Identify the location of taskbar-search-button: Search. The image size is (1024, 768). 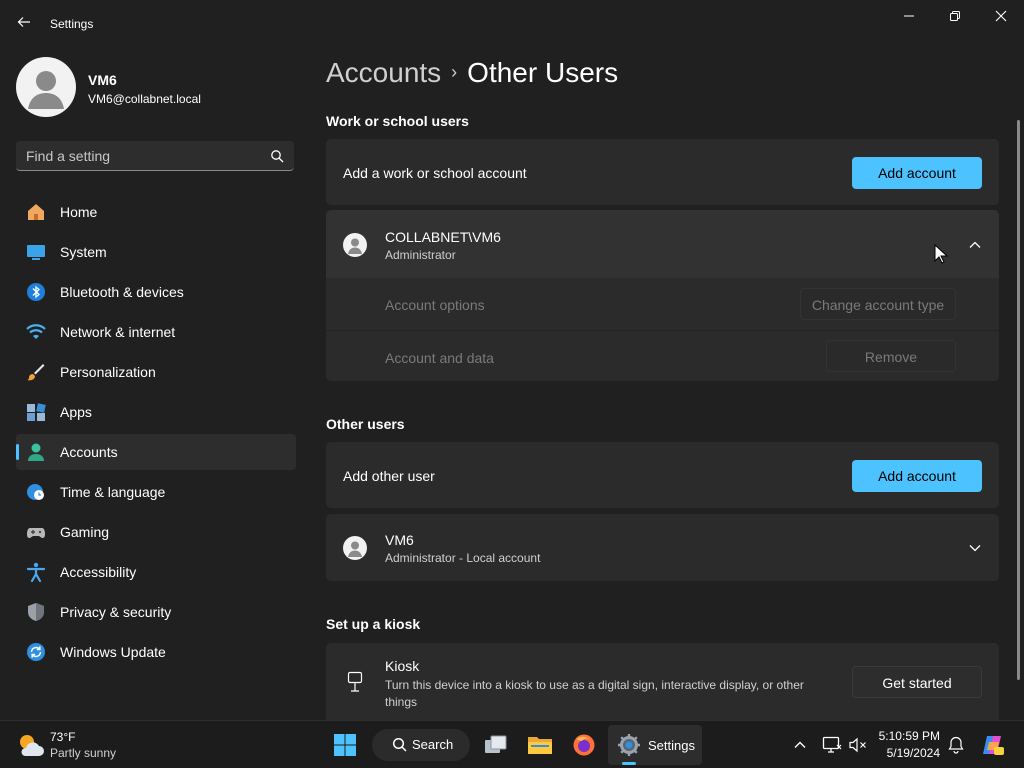
(421, 745).